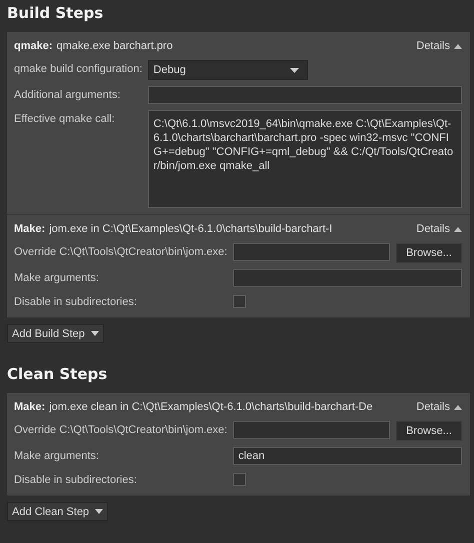 The width and height of the screenshot is (474, 543). What do you see at coordinates (211, 407) in the screenshot?
I see `step-summary: jom.exe clean in C:\Qt\Examples\Qt-6.1.0\charts\build-barchart-De` at bounding box center [211, 407].